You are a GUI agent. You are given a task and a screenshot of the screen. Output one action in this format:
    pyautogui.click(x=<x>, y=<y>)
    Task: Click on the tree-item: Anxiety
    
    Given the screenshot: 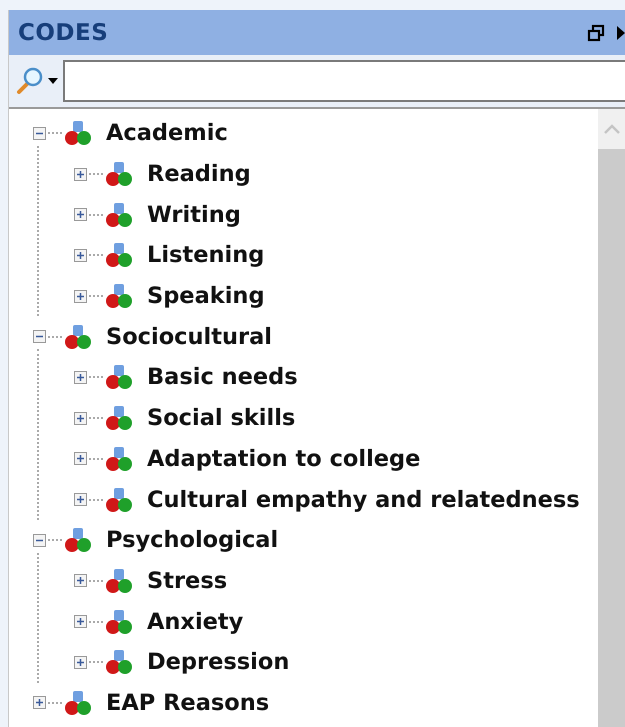 What is the action you would take?
    pyautogui.click(x=195, y=621)
    